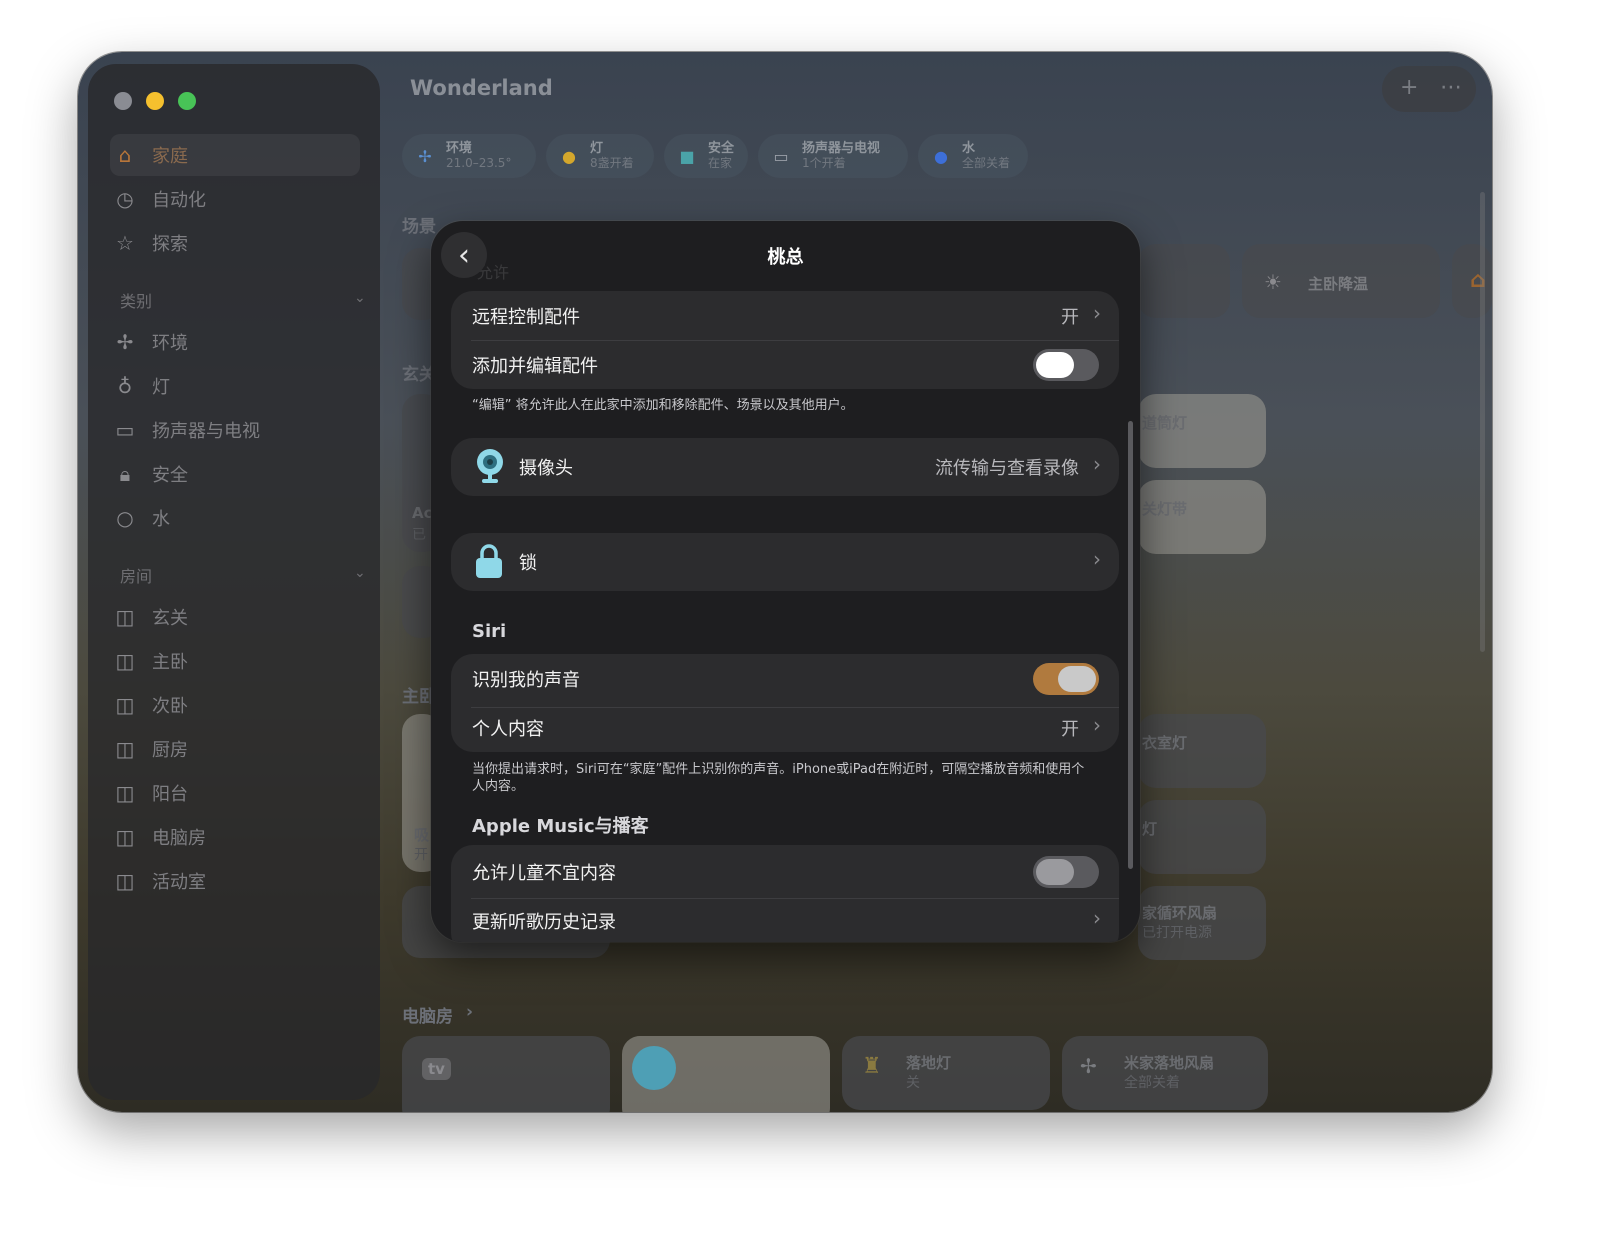 The height and width of the screenshot is (1239, 1600). I want to click on pill-sub: 在家, so click(720, 163).